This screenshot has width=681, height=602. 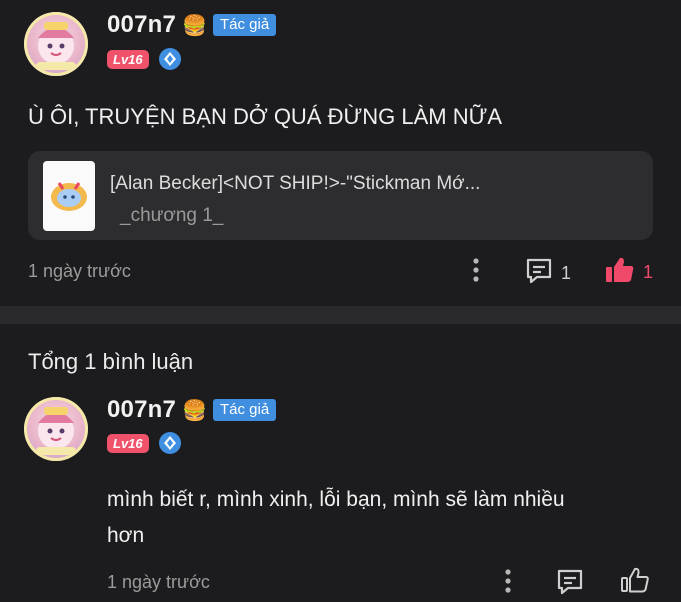 I want to click on comment-text: Ù ÔI, TRUYỆN BẠN DỞ QUÁ ĐỪNG LÀM NỮA, so click(x=265, y=116).